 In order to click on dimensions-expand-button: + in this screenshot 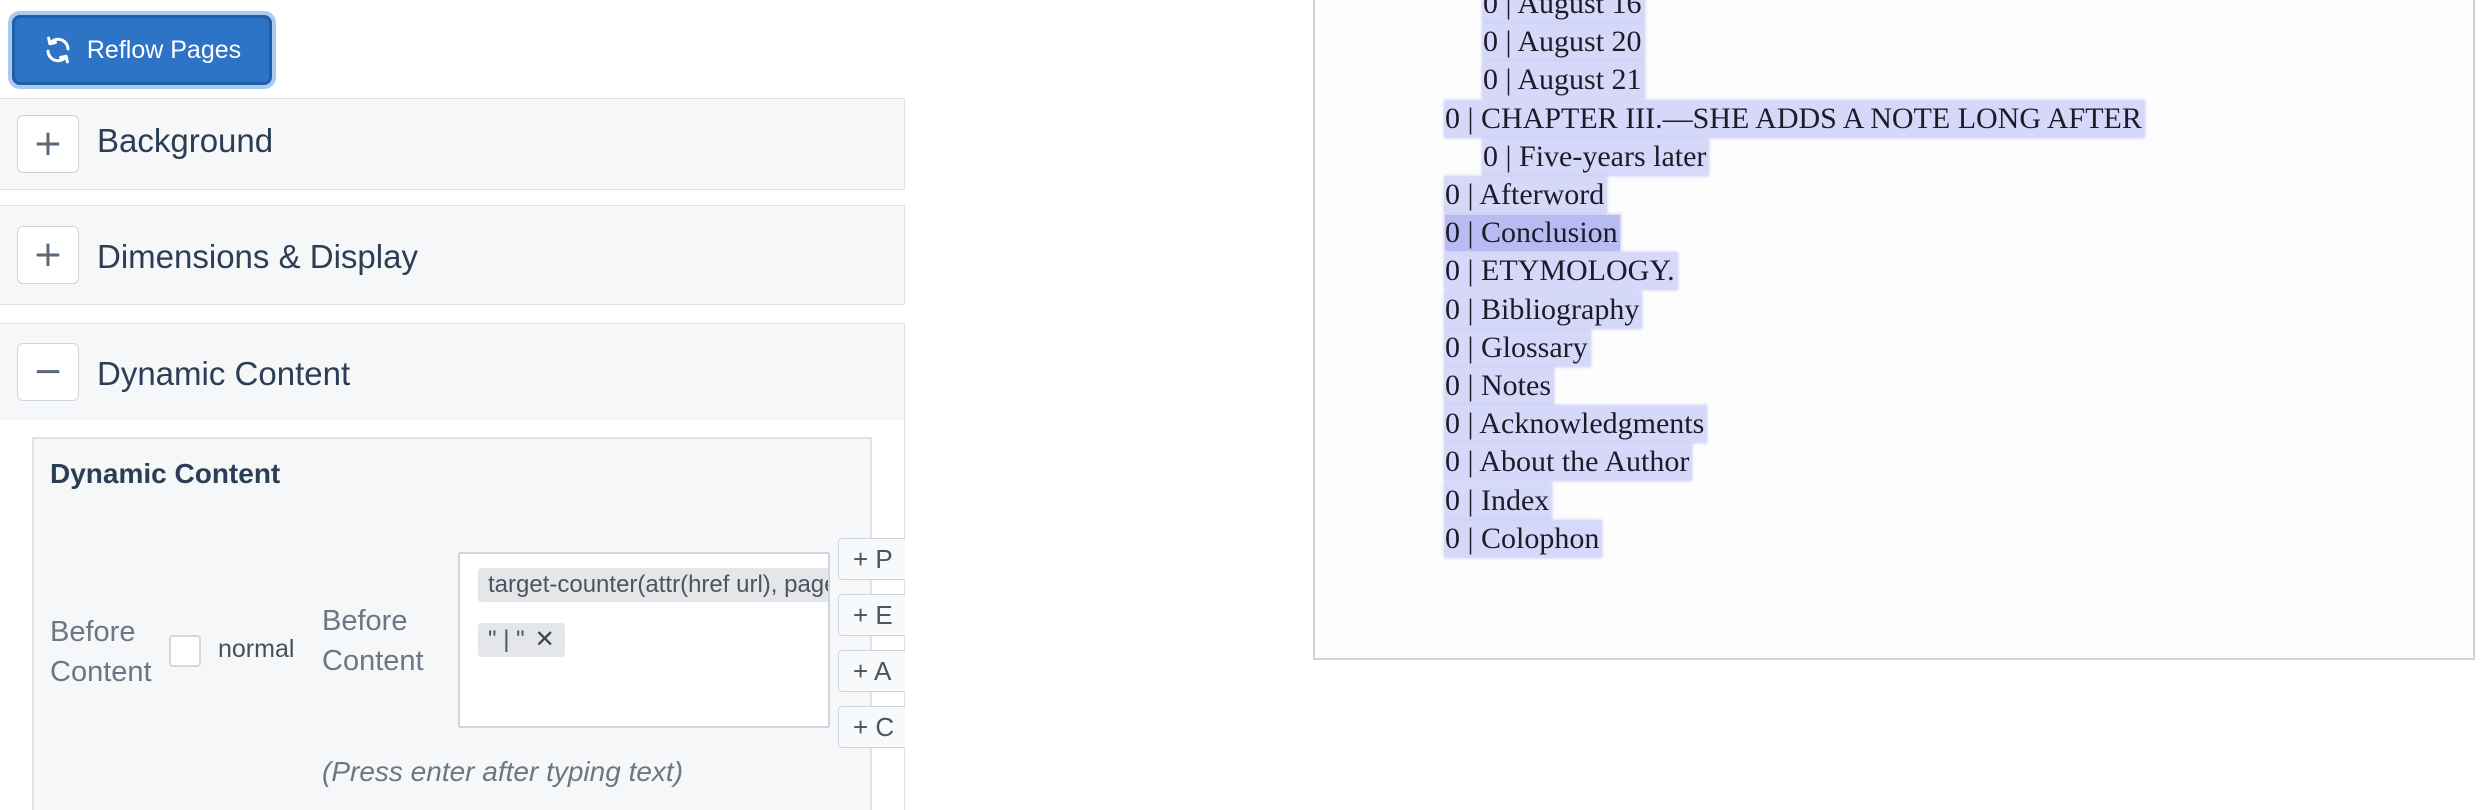, I will do `click(48, 255)`.